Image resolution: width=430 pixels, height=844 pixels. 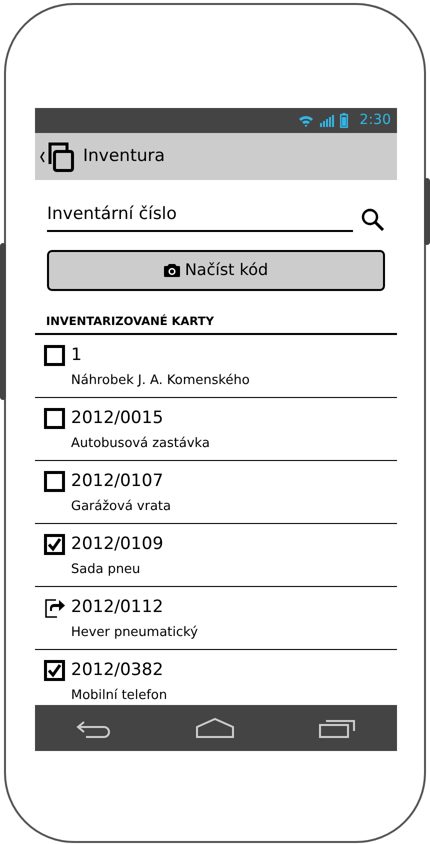 What do you see at coordinates (117, 544) in the screenshot?
I see `inventory-number: 2012/0109` at bounding box center [117, 544].